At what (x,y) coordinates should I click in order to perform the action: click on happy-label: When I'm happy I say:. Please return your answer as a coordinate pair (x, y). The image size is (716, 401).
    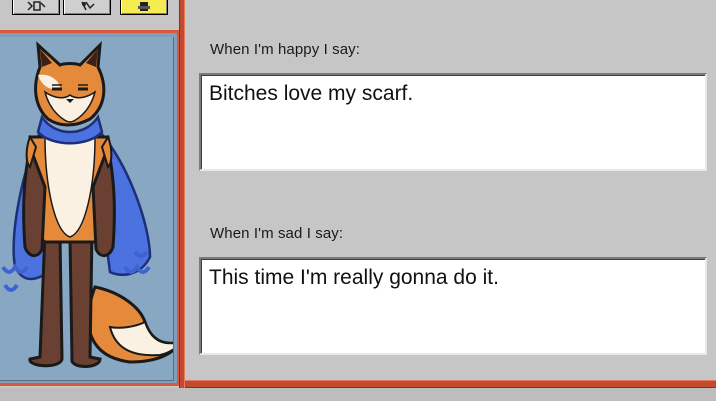
    Looking at the image, I should click on (285, 49).